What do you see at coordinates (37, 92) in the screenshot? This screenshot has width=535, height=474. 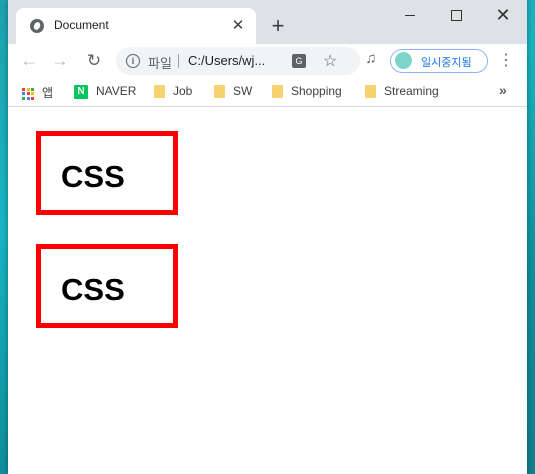 I see `bookmark-apps: 앱` at bounding box center [37, 92].